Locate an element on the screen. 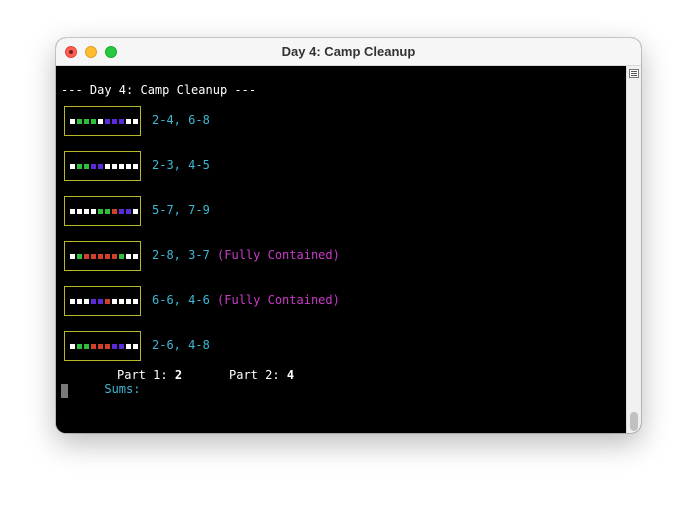 The width and height of the screenshot is (697, 507). vertical-scrollbar is located at coordinates (633, 249).